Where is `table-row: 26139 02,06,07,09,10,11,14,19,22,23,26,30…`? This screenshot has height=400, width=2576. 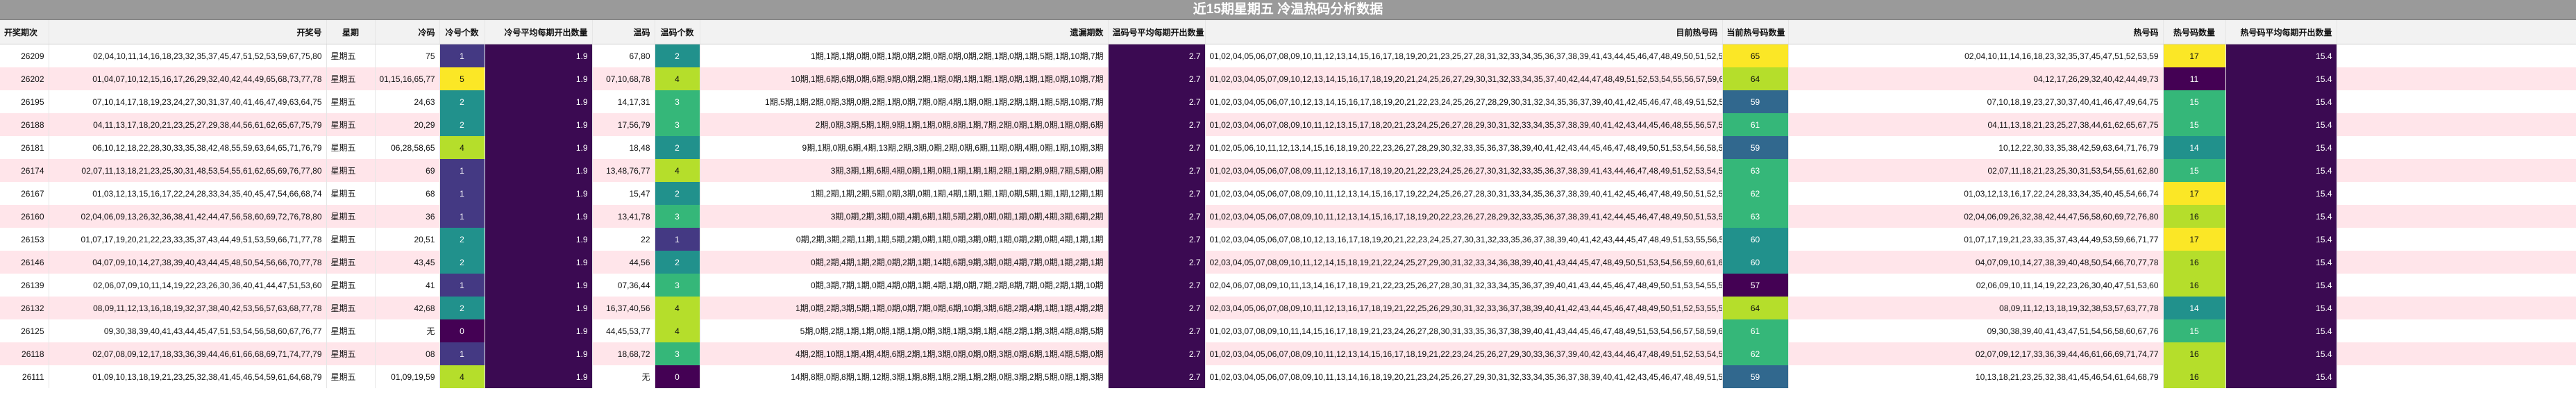
table-row: 26139 02,06,07,09,10,11,14,19,22,23,26,30… is located at coordinates (1288, 285).